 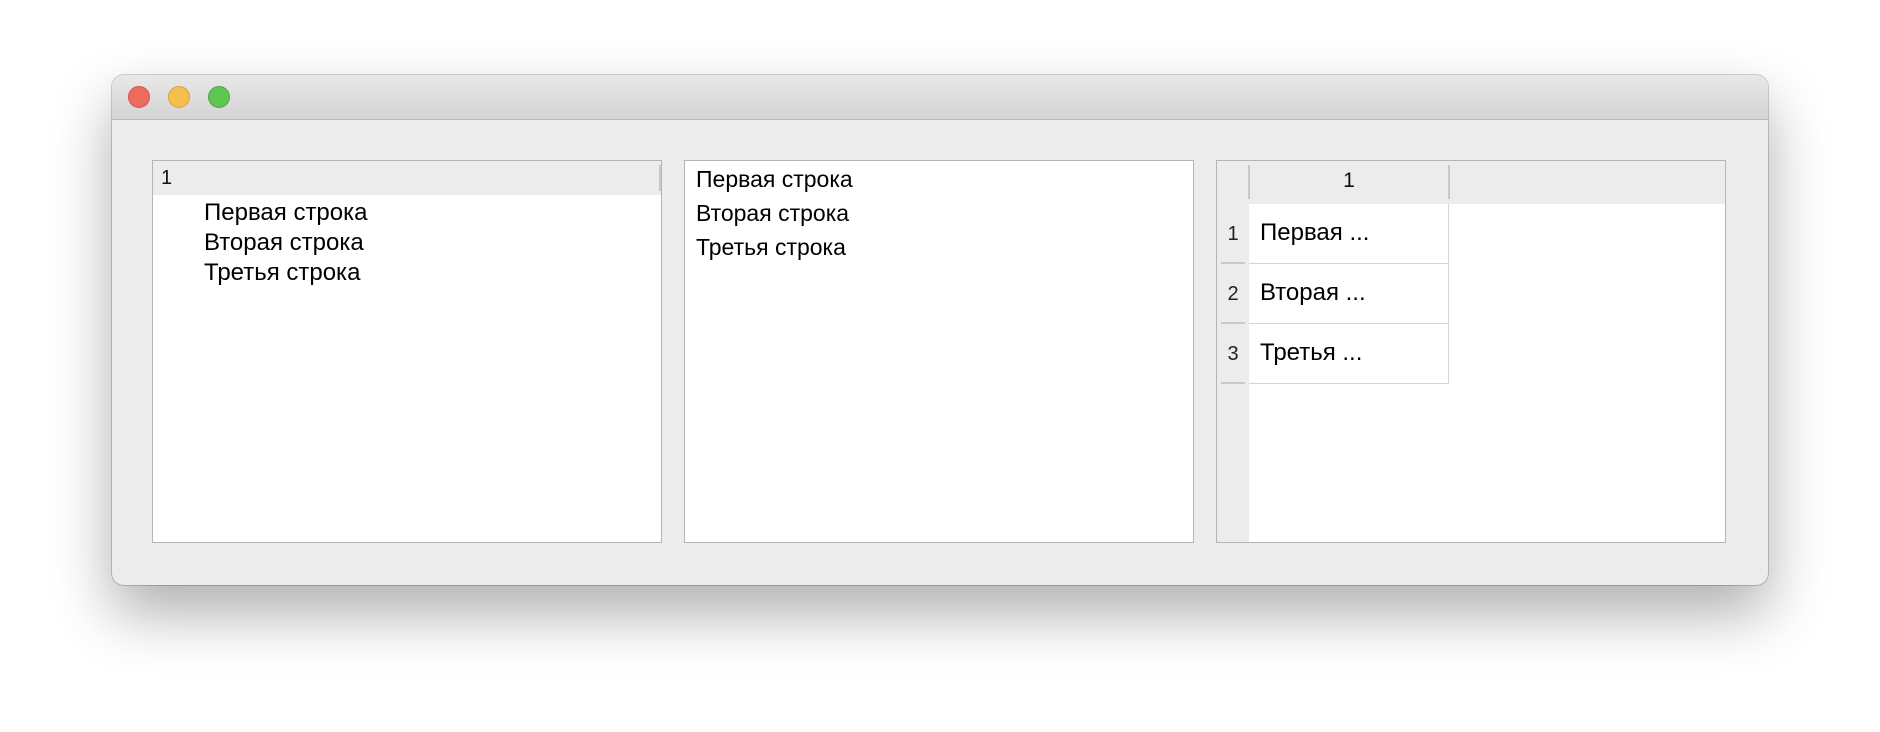 What do you see at coordinates (1233, 234) in the screenshot?
I see `row-header: 1` at bounding box center [1233, 234].